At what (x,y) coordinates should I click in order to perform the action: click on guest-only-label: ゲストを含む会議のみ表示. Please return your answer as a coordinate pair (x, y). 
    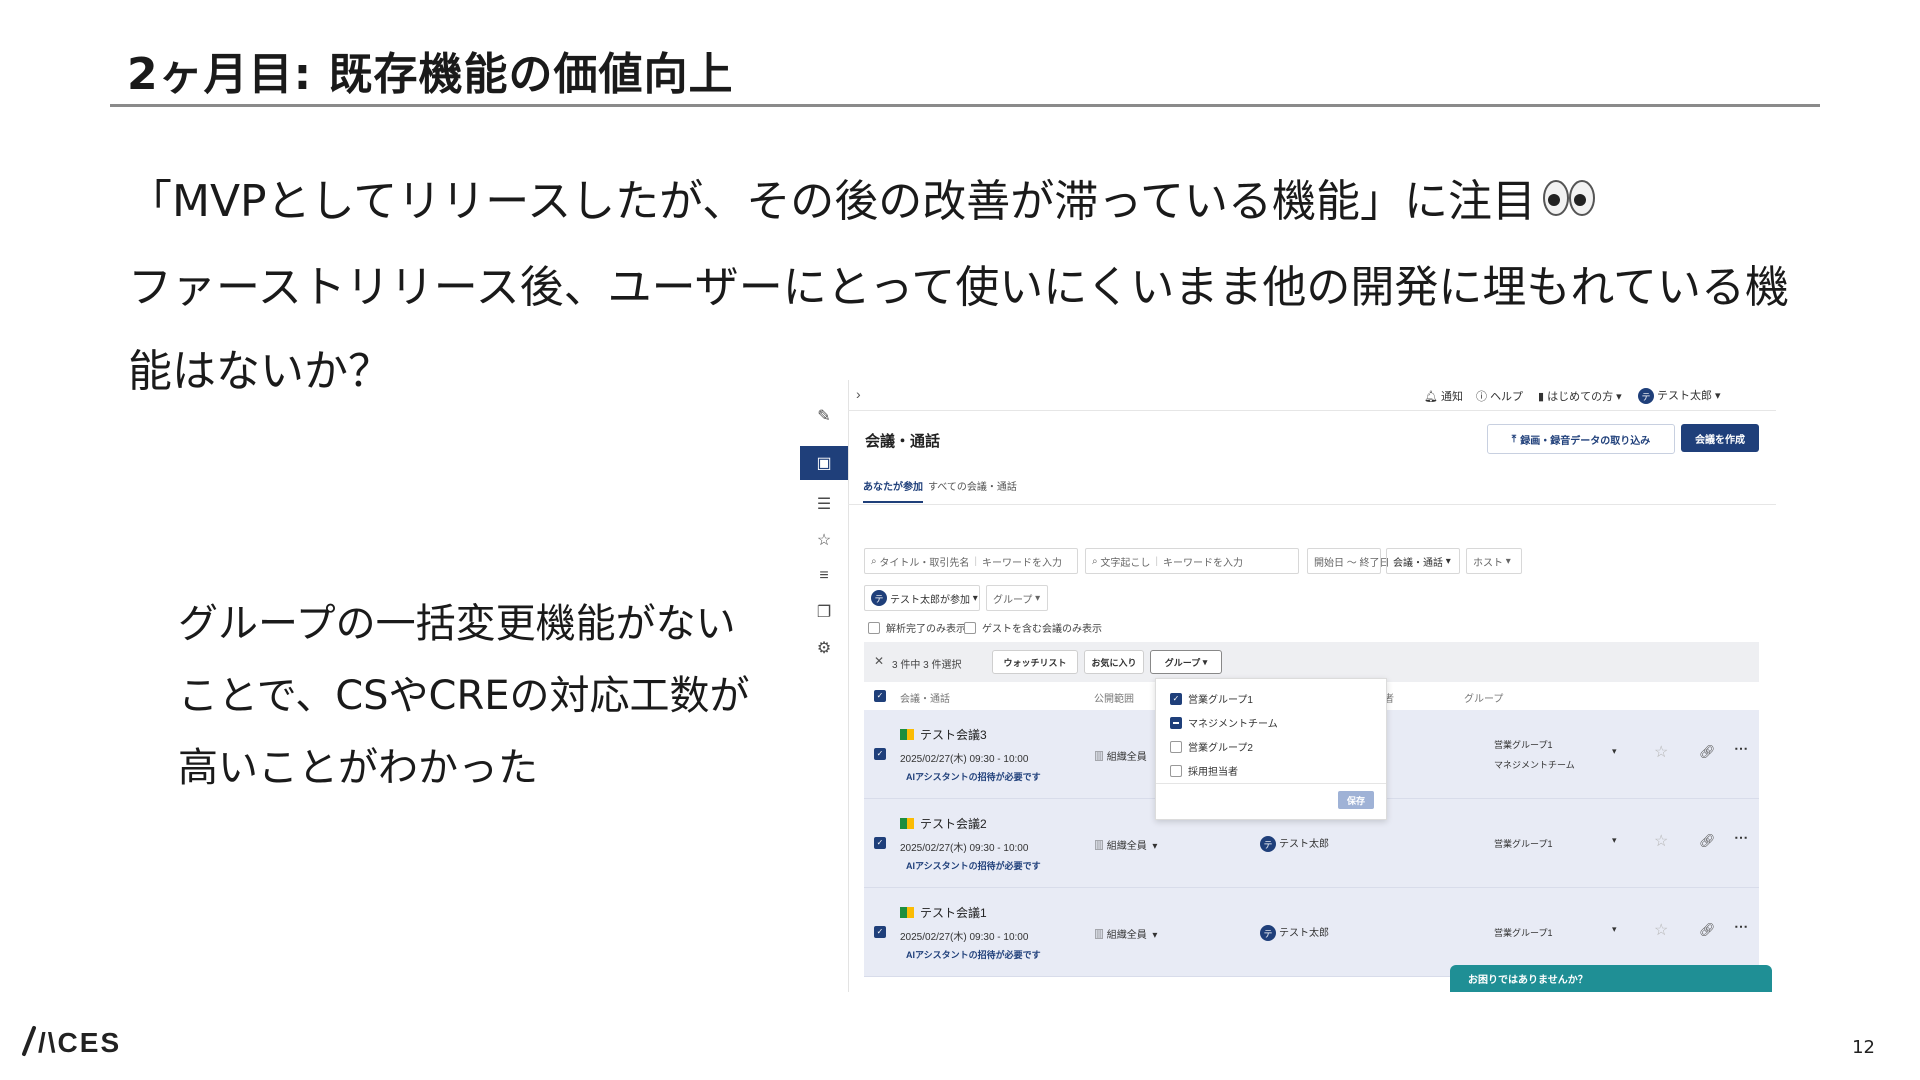
    Looking at the image, I should click on (1042, 629).